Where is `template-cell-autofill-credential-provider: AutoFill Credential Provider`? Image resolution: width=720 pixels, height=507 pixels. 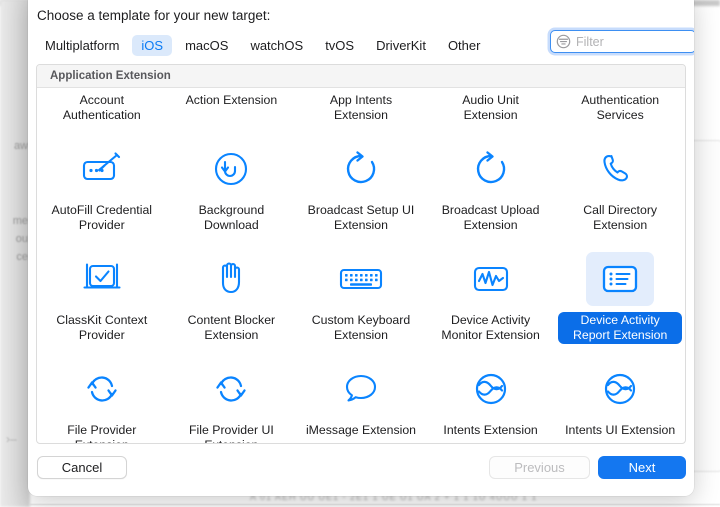
template-cell-autofill-credential-provider: AutoFill Credential Provider is located at coordinates (102, 191).